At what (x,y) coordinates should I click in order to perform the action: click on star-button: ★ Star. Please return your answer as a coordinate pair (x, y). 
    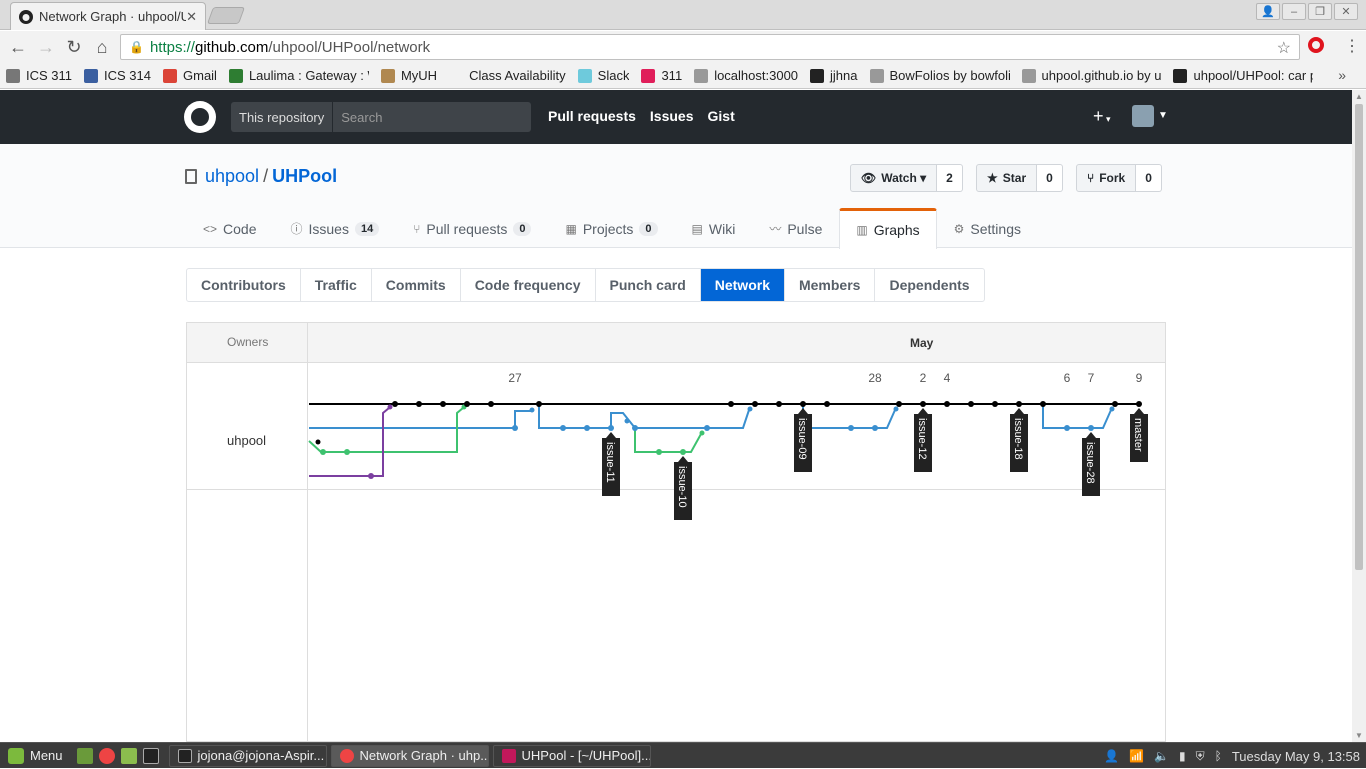
    Looking at the image, I should click on (1007, 178).